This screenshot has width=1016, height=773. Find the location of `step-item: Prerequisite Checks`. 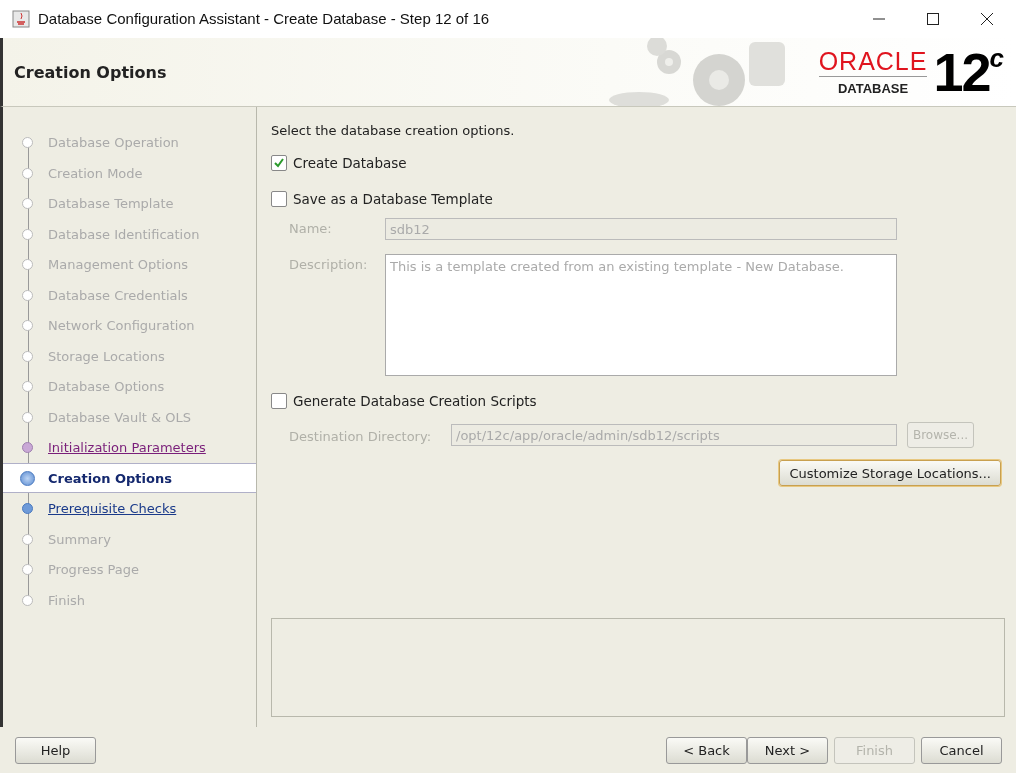

step-item: Prerequisite Checks is located at coordinates (129, 508).